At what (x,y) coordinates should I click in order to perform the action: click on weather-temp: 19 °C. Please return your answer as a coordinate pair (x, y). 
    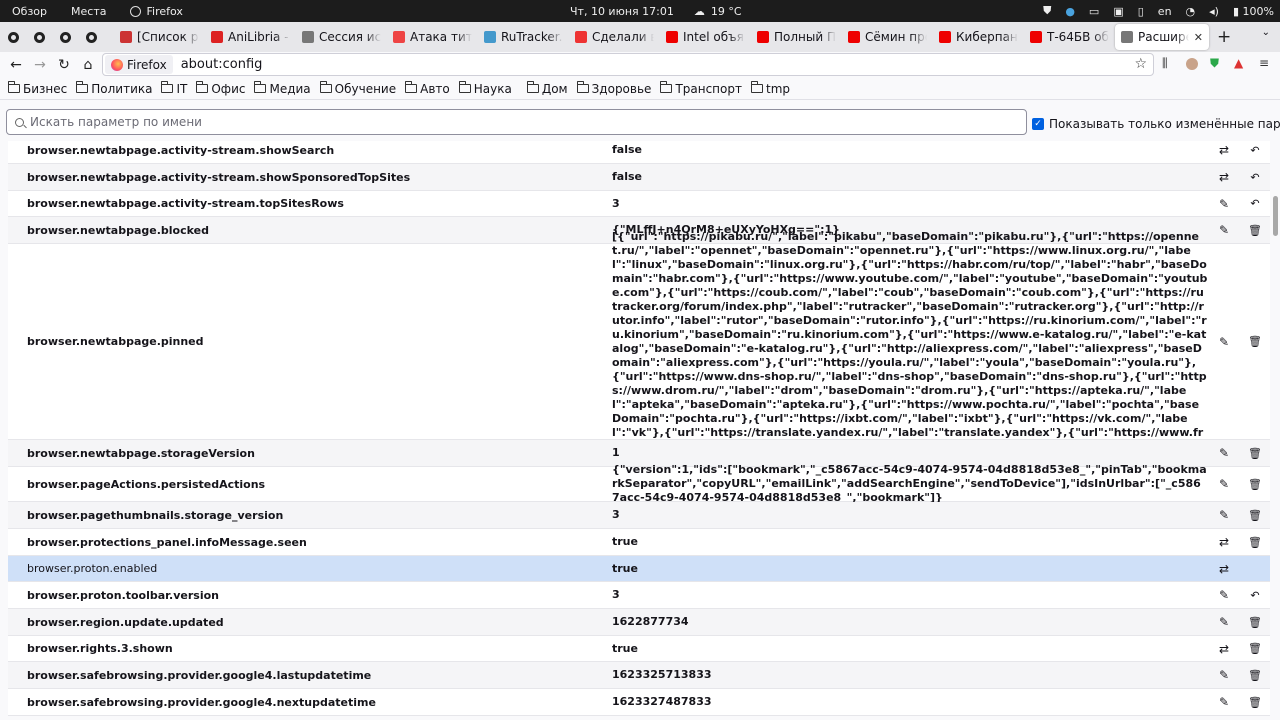
    Looking at the image, I should click on (726, 11).